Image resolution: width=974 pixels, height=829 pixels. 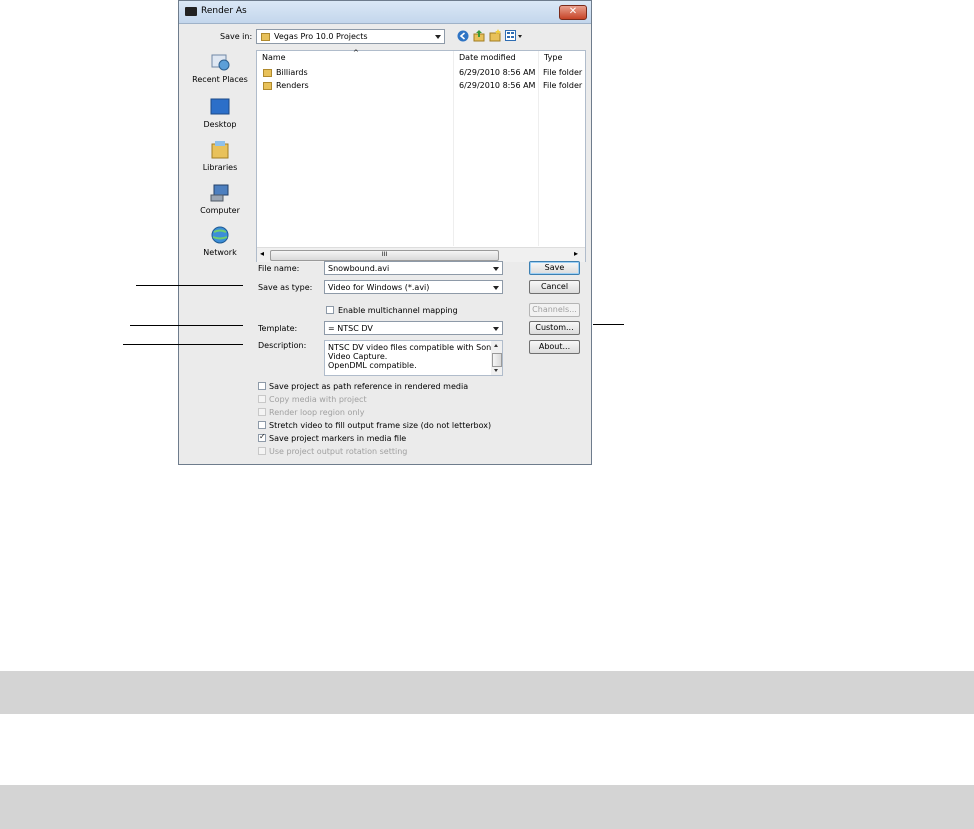 I want to click on place-label: Libraries, so click(x=220, y=167).